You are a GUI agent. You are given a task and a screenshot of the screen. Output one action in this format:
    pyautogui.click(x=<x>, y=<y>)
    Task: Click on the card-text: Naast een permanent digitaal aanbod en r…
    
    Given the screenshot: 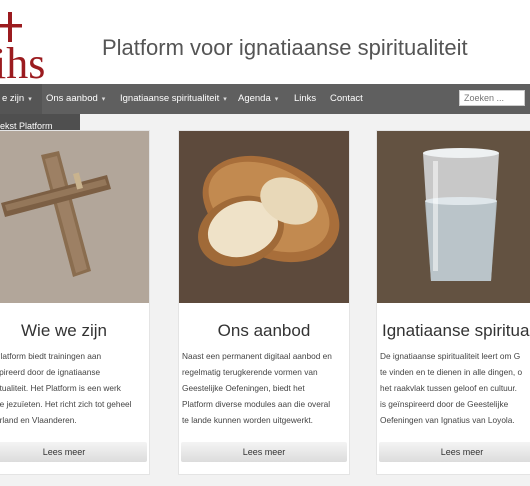 What is the action you would take?
    pyautogui.click(x=267, y=388)
    